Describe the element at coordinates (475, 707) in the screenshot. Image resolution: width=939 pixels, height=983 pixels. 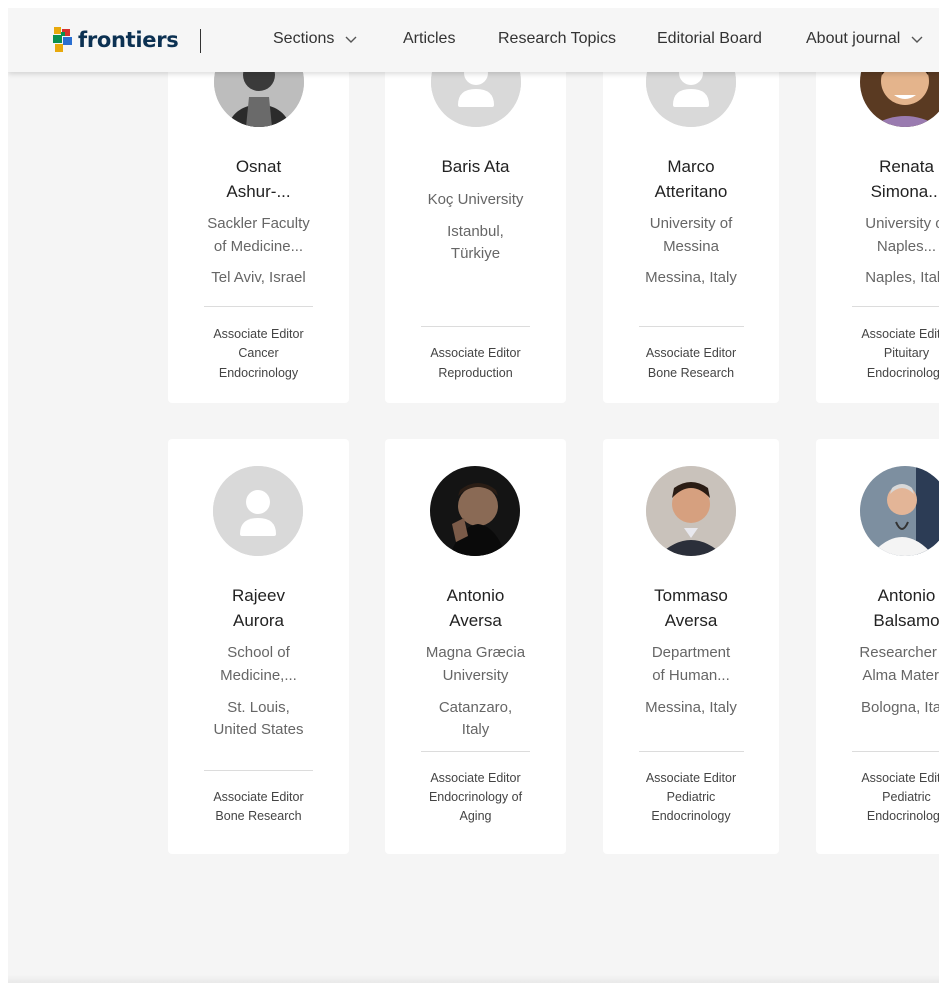
I see `editor-location: Catanzaro,` at that location.